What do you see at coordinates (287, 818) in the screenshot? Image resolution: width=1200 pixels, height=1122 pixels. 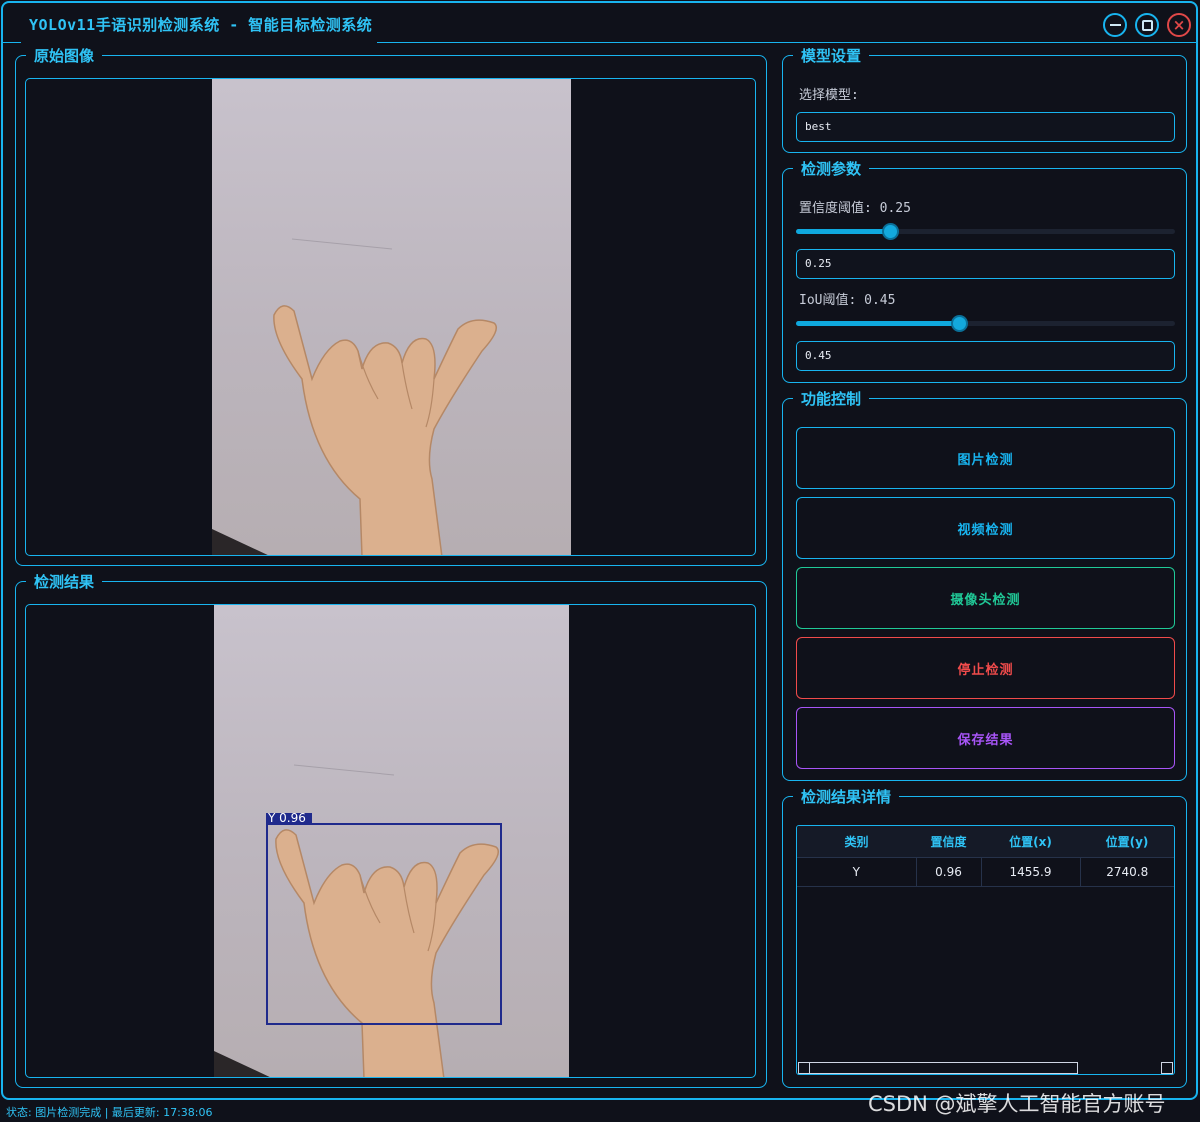 I see `detection-label: Y 0.96` at bounding box center [287, 818].